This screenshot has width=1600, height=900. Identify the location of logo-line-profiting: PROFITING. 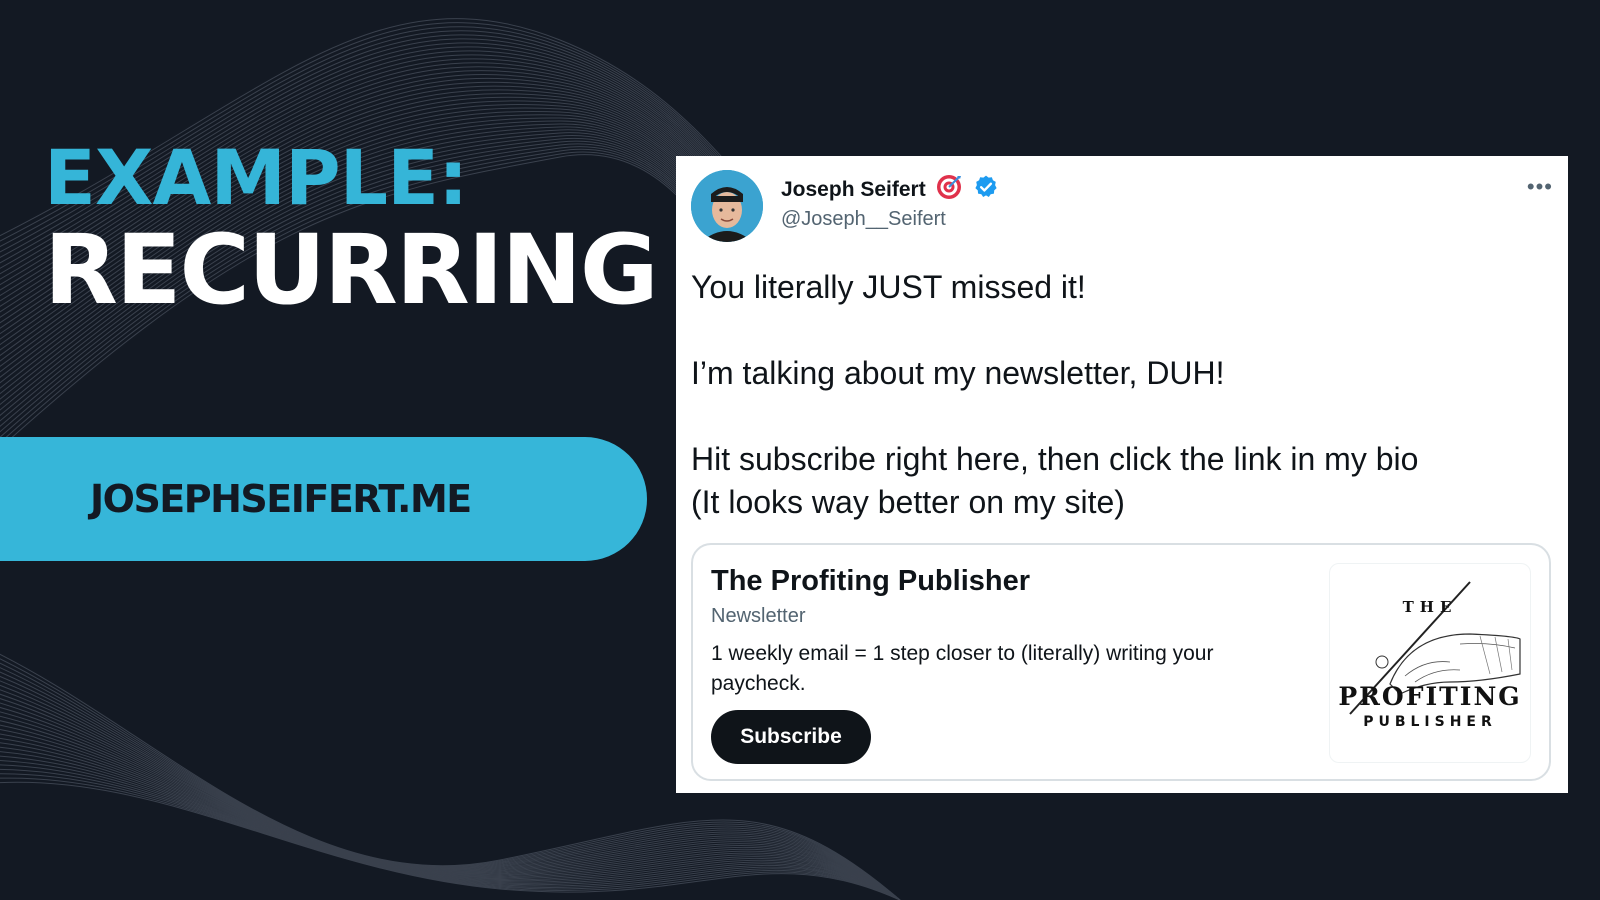
(1430, 696).